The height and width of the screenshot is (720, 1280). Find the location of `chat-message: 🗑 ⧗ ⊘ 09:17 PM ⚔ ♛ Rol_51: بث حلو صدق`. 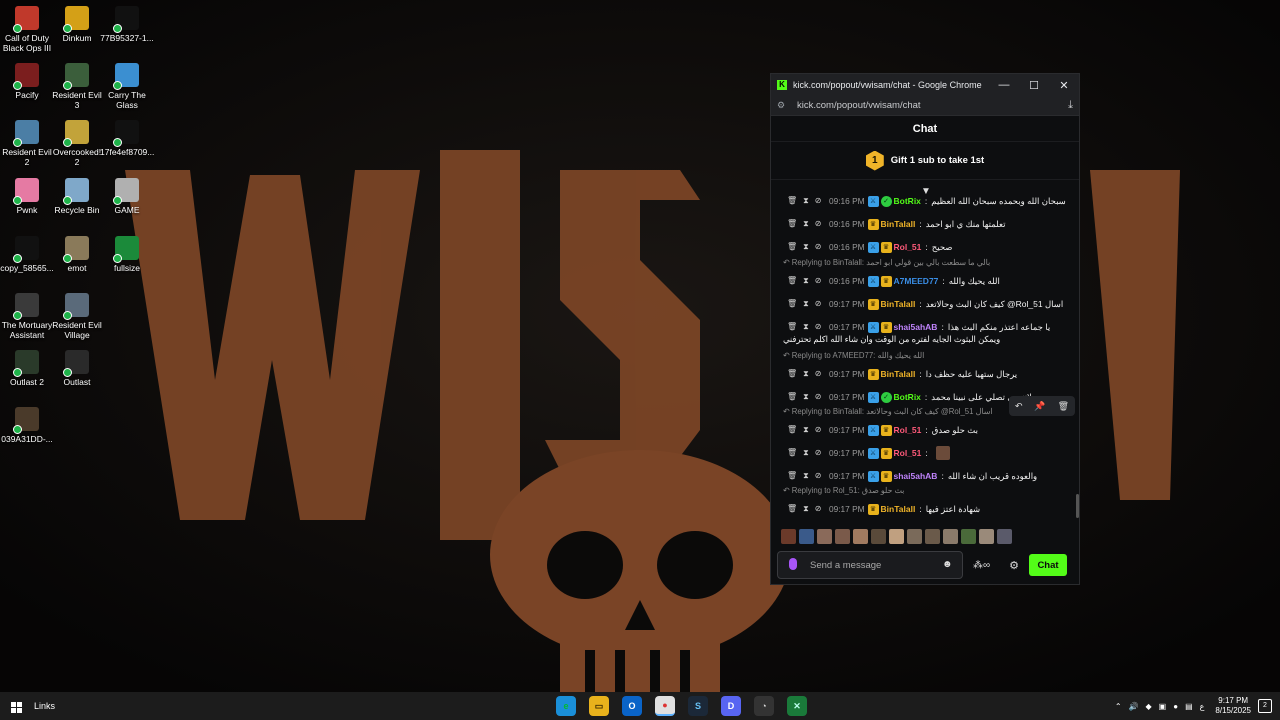

chat-message: 🗑 ⧗ ⊘ 09:17 PM ⚔ ♛ Rol_51: بث حلو صدق is located at coordinates (921, 430).